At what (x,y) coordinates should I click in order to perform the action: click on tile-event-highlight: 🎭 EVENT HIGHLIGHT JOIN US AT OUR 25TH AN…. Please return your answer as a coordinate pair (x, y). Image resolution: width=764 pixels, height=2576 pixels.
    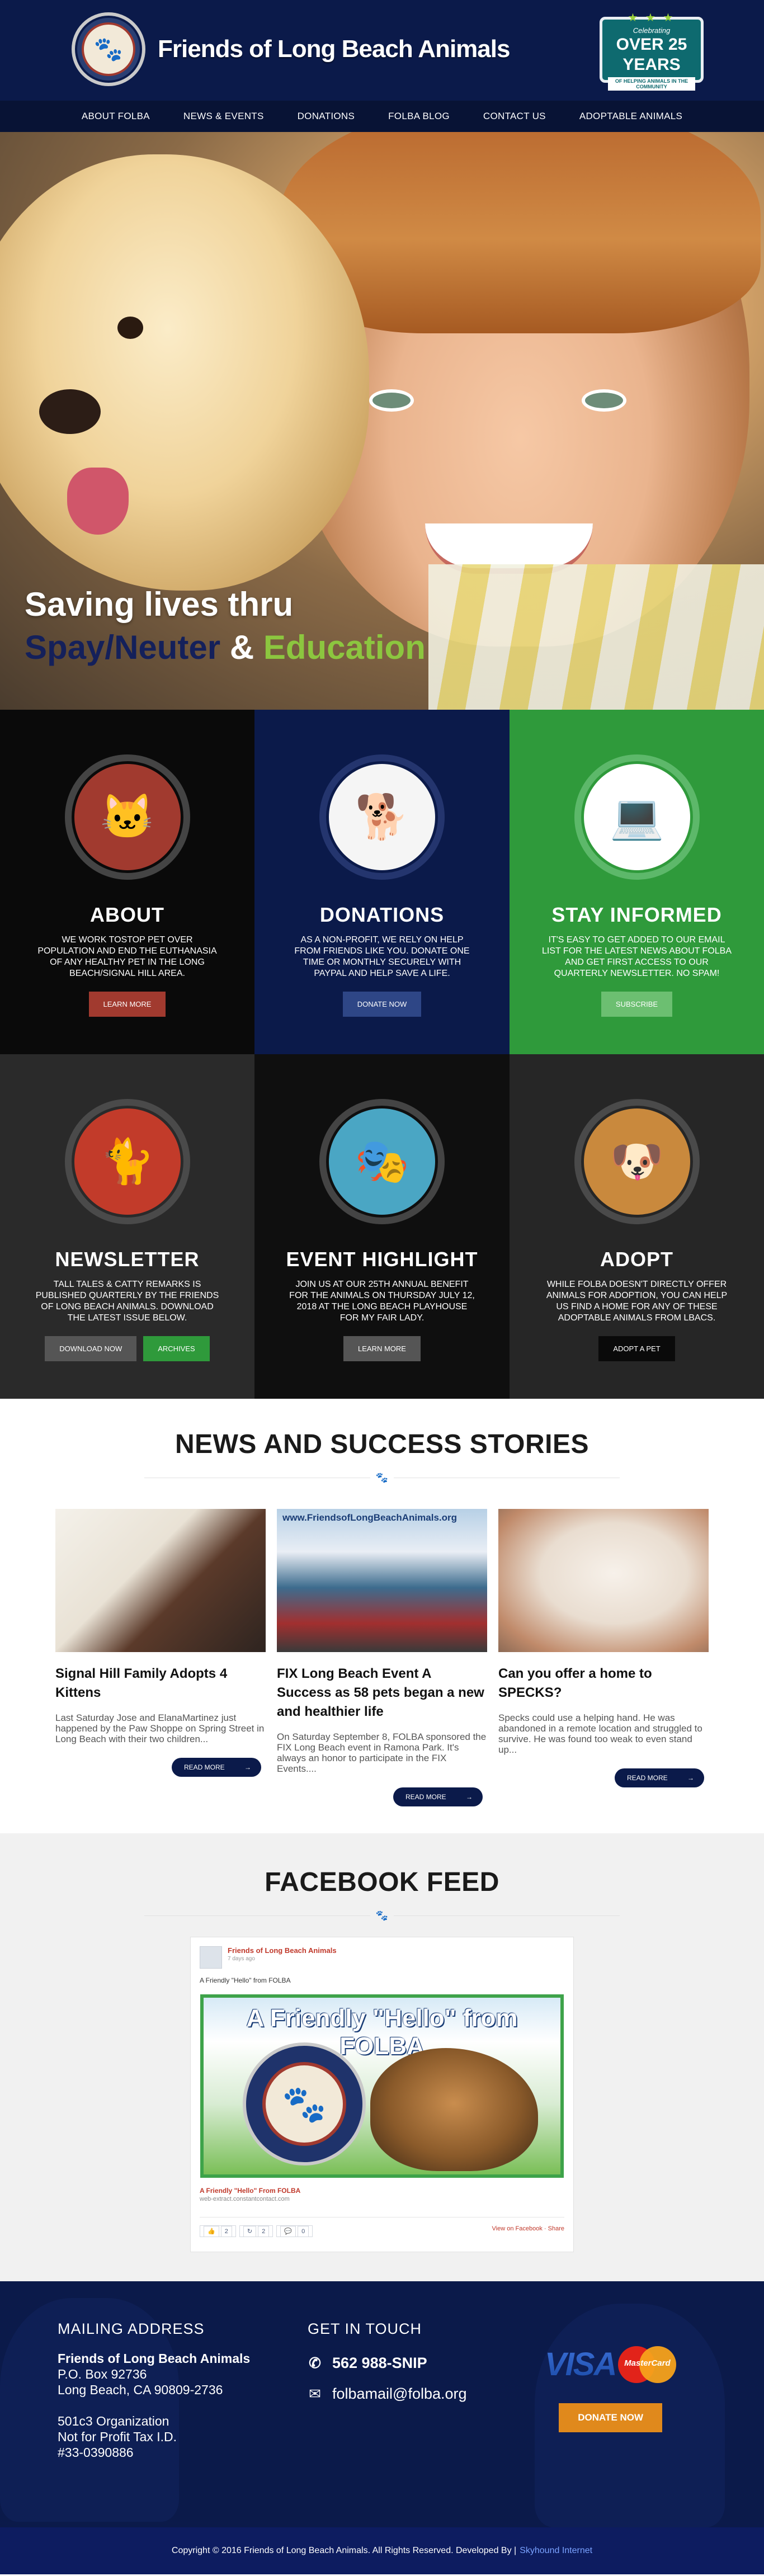
    Looking at the image, I should click on (382, 1226).